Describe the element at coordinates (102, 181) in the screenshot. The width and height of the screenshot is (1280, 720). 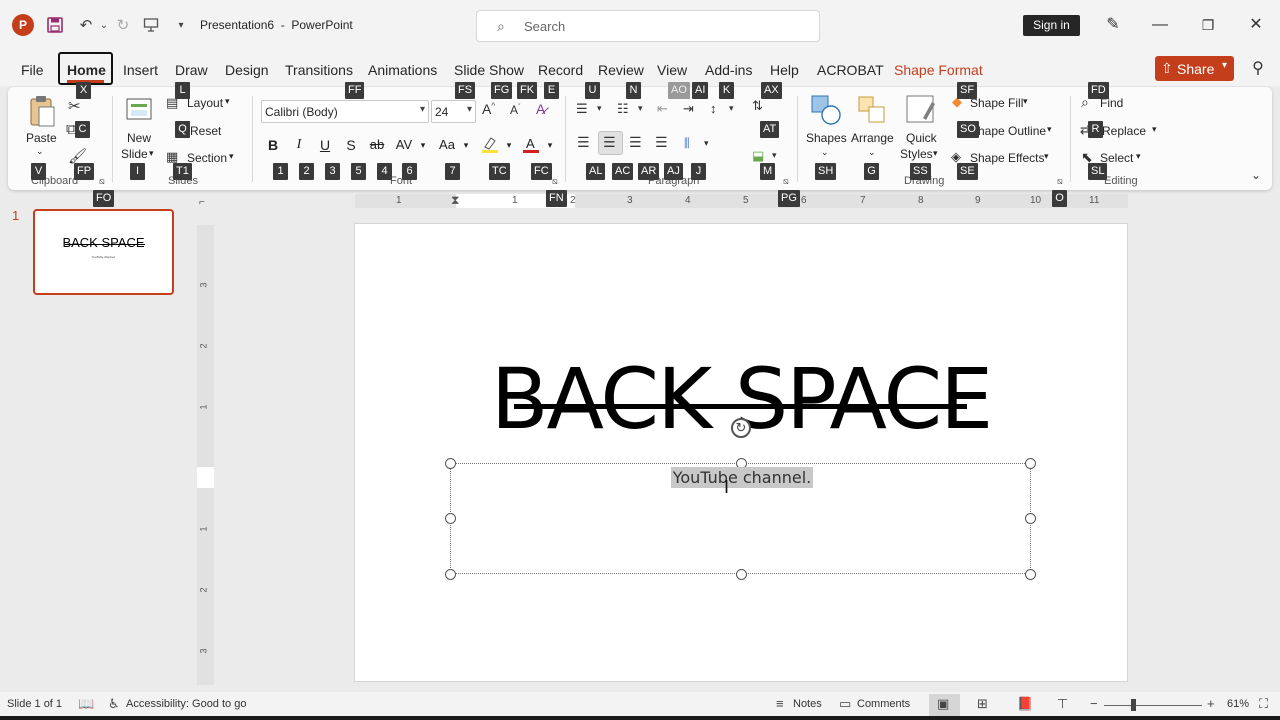
I see `clipboard-launcher-icon: ⧅` at that location.